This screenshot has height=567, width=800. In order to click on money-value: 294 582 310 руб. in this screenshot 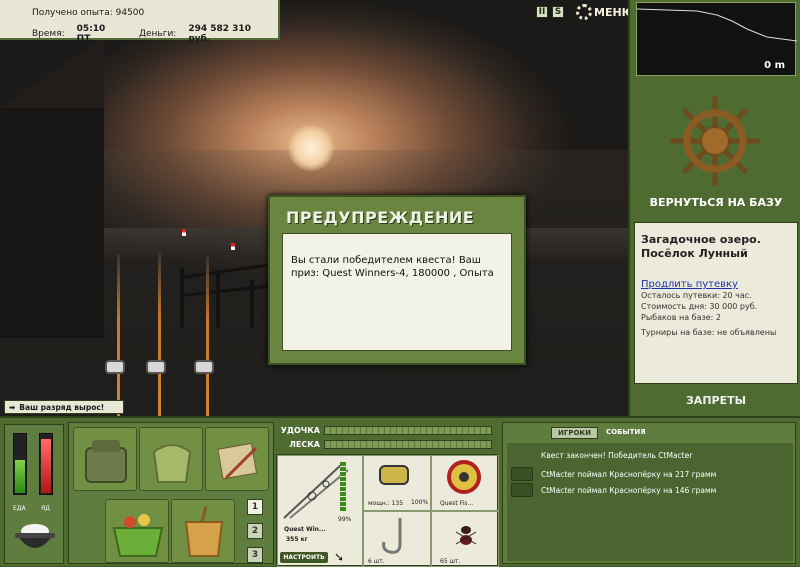, I will do `click(219, 33)`.